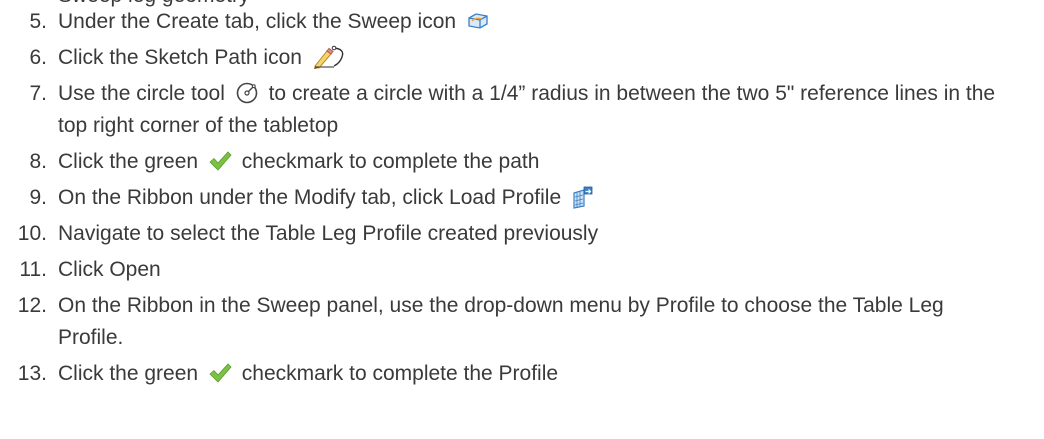 The image size is (1044, 439). Describe the element at coordinates (38, 161) in the screenshot. I see `step-number: 8.` at that location.